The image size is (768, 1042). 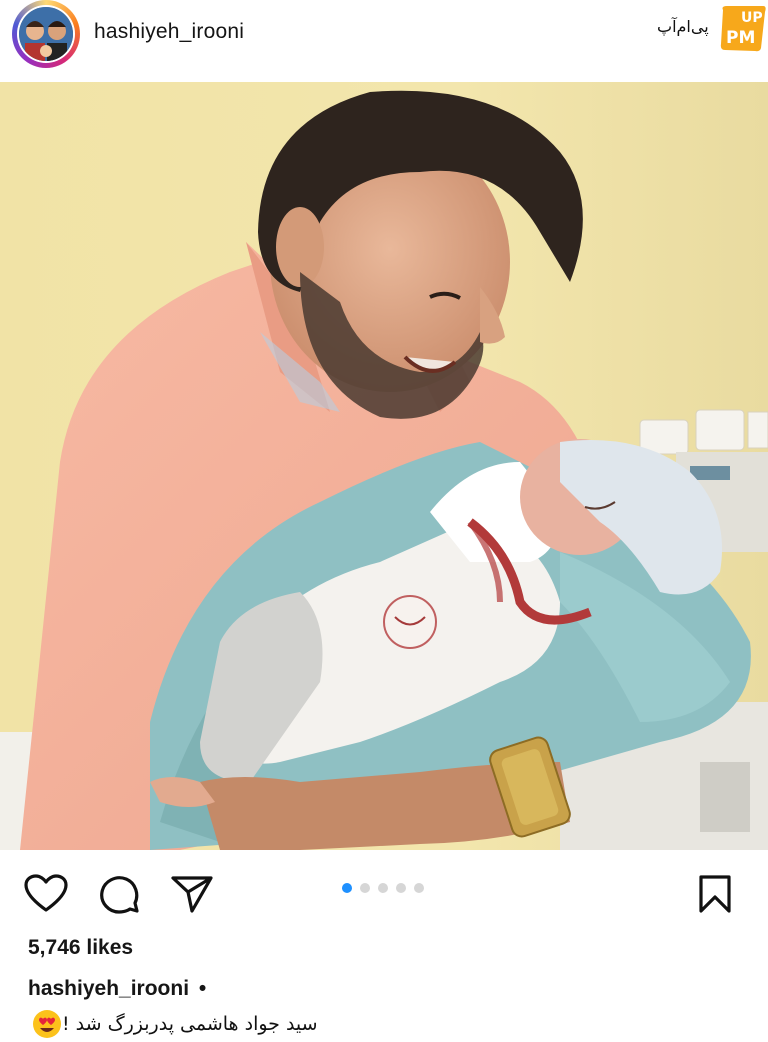 I want to click on post-header: hashiyeh_irooni پی‌ام‌آپ UP PM, so click(x=384, y=40).